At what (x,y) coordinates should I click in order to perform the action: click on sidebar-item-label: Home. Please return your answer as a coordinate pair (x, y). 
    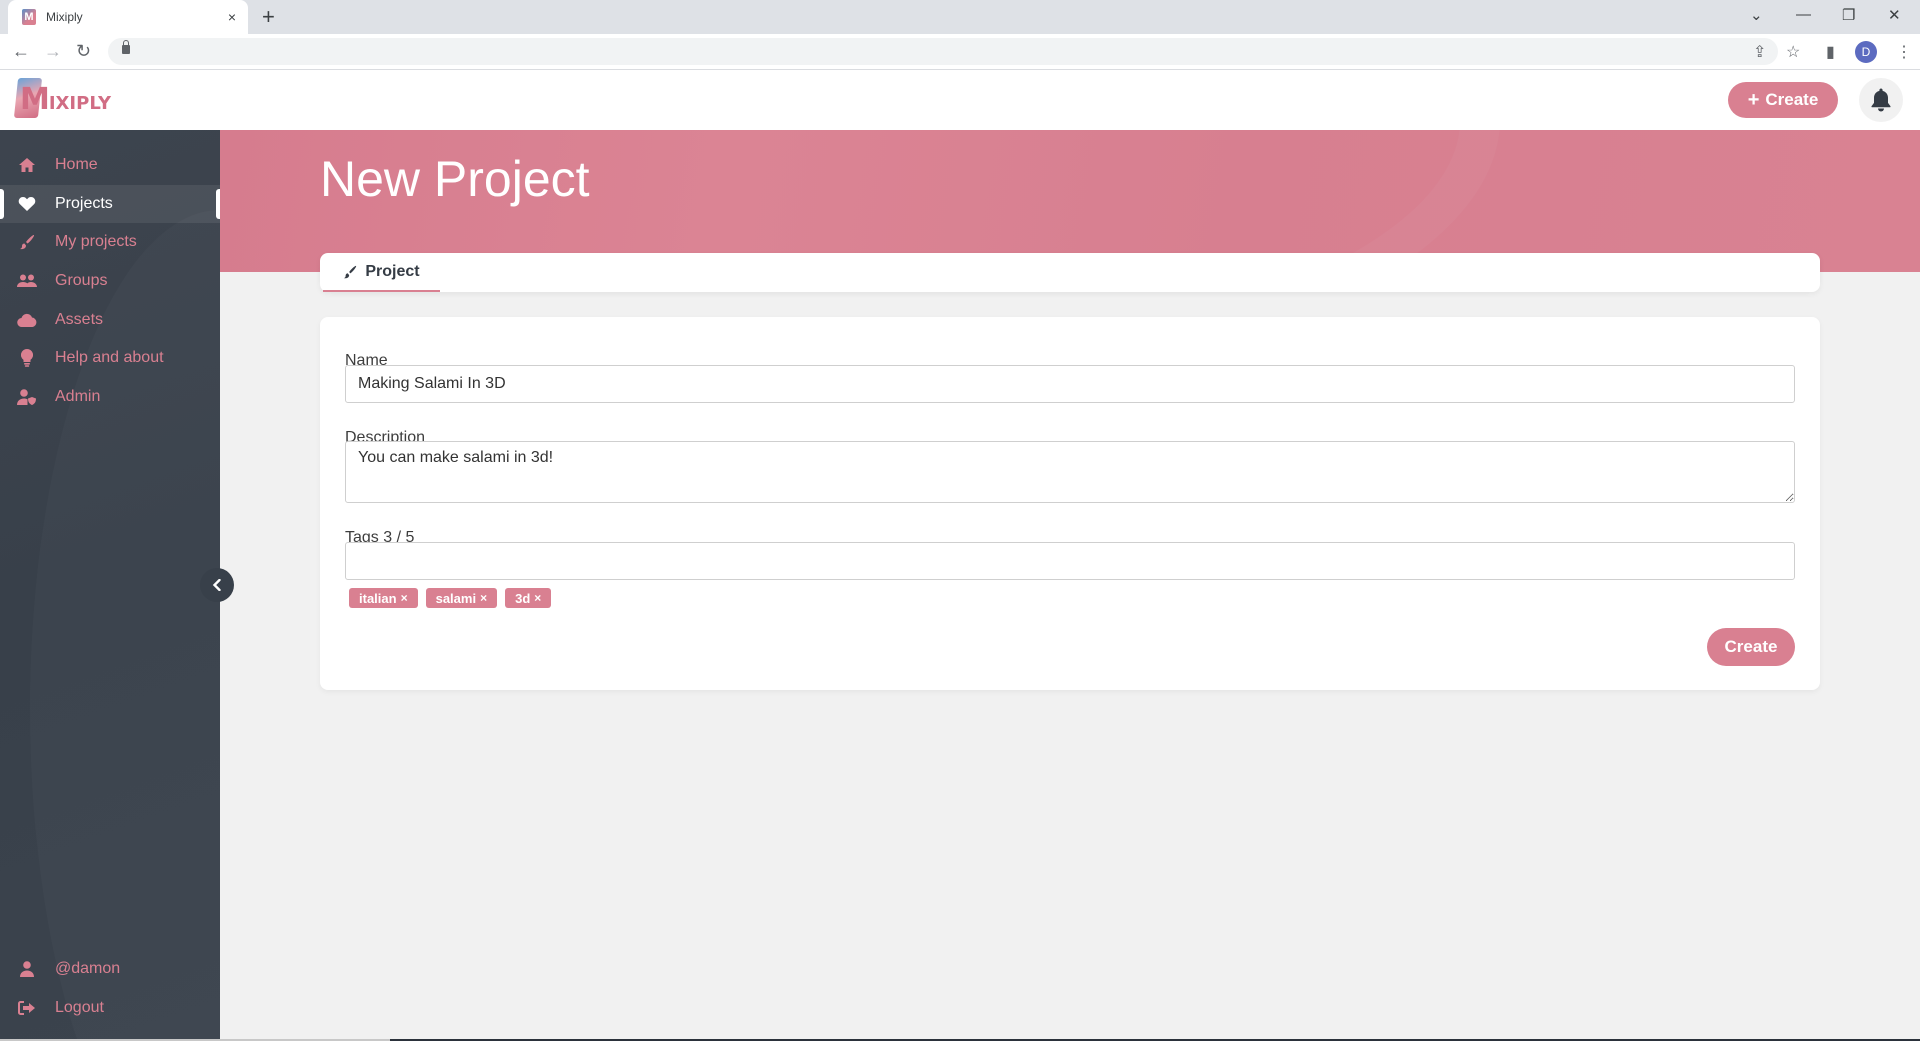
    Looking at the image, I should click on (76, 165).